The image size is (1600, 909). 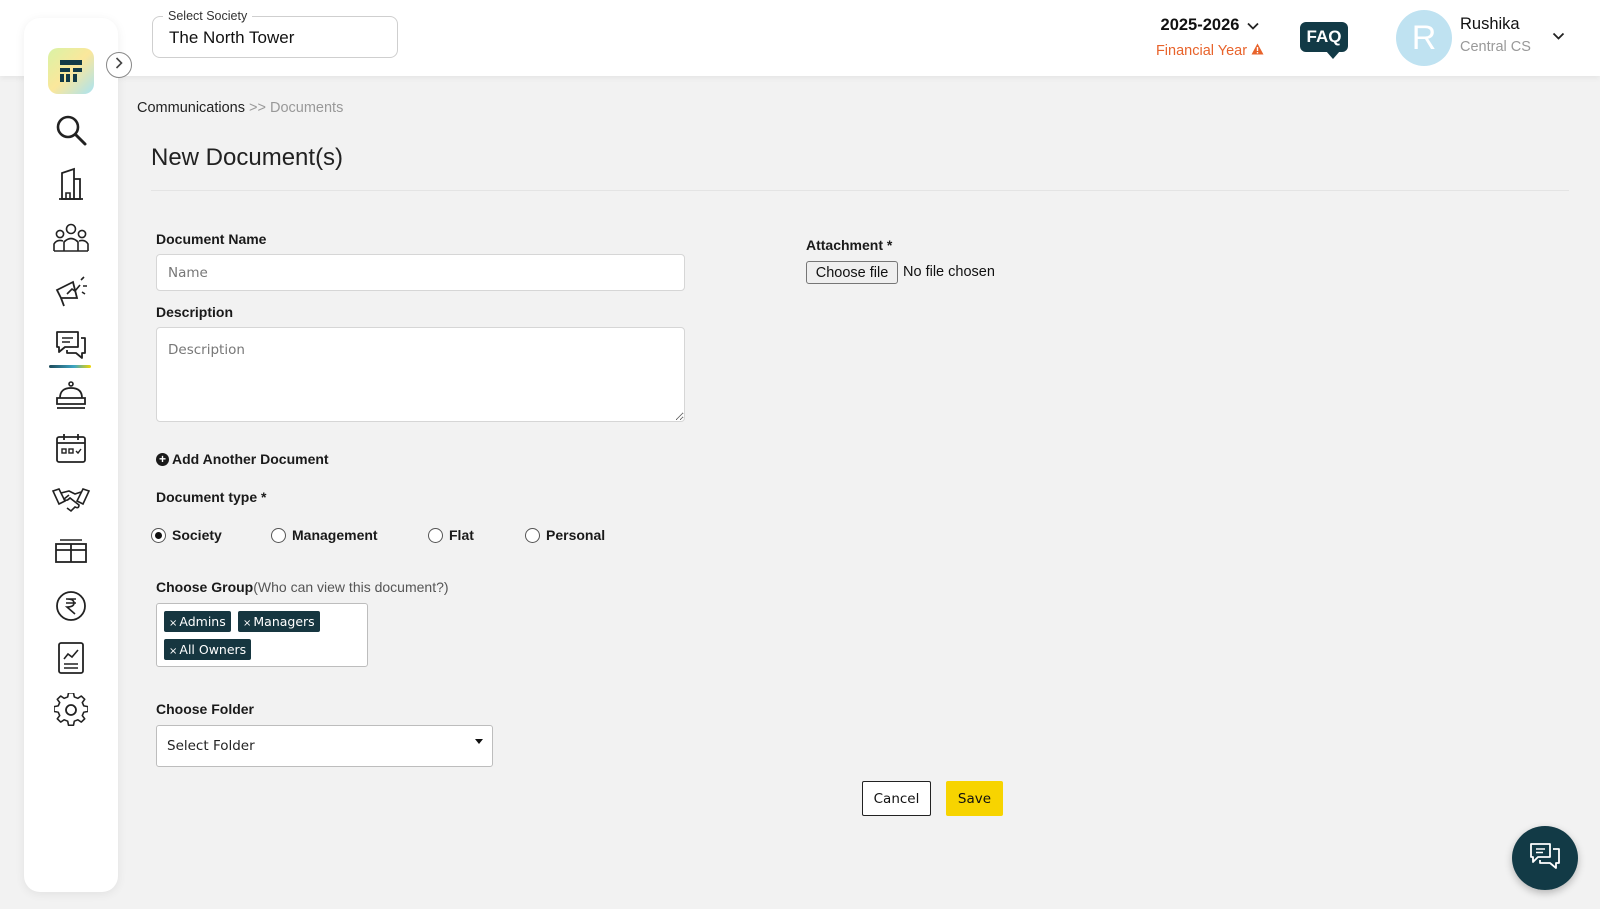 I want to click on group-tag-admins: × Admins, so click(x=197, y=621).